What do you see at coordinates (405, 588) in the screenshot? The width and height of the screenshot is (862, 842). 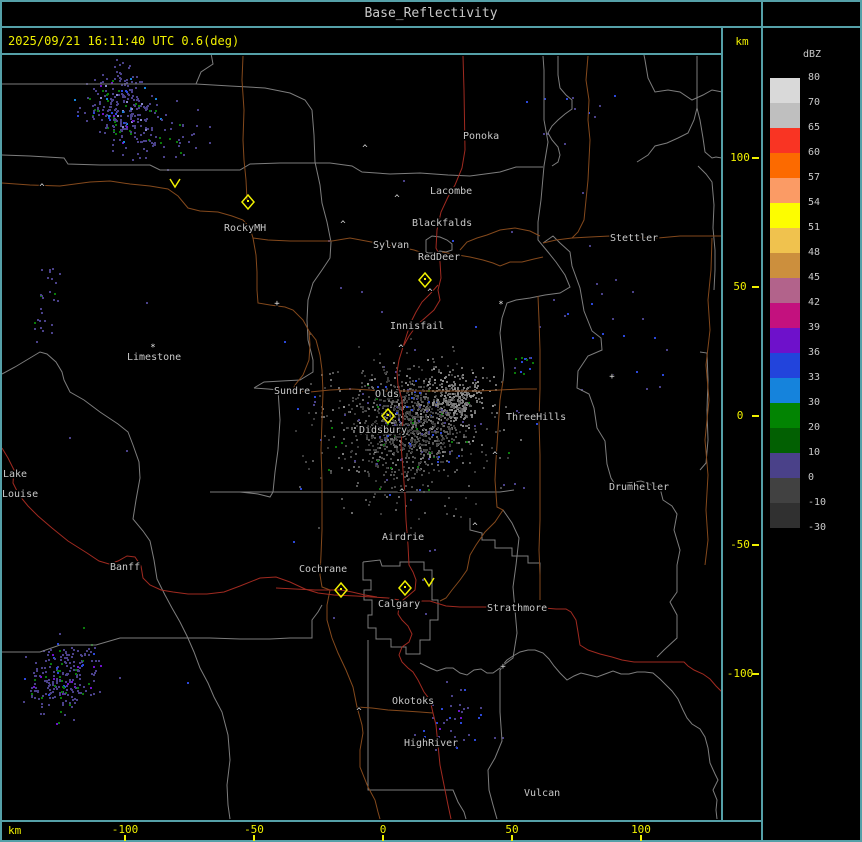 I see `radar-site-marker` at bounding box center [405, 588].